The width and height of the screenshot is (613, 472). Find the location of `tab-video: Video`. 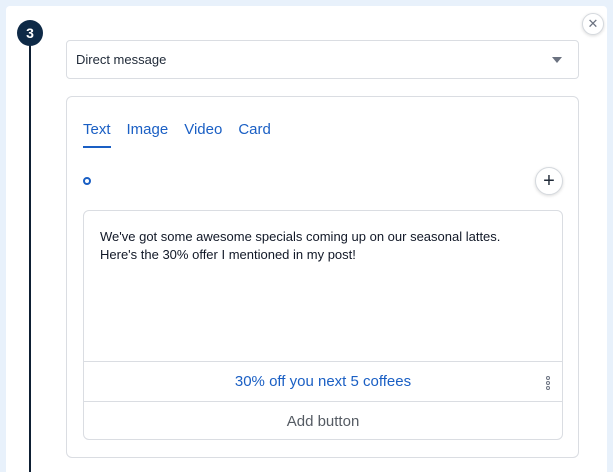

tab-video: Video is located at coordinates (203, 134).